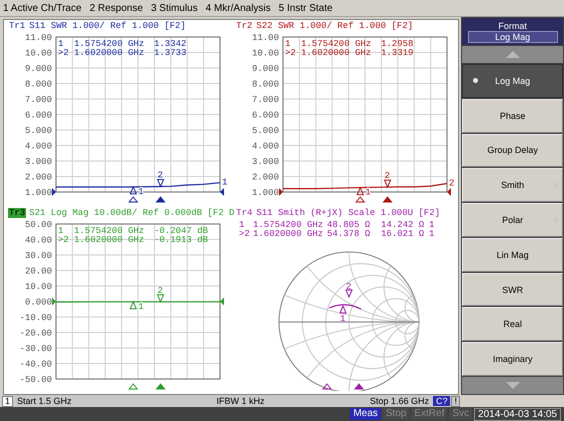  Describe the element at coordinates (170, 53) in the screenshot. I see `marker-value: 1.3733` at that location.